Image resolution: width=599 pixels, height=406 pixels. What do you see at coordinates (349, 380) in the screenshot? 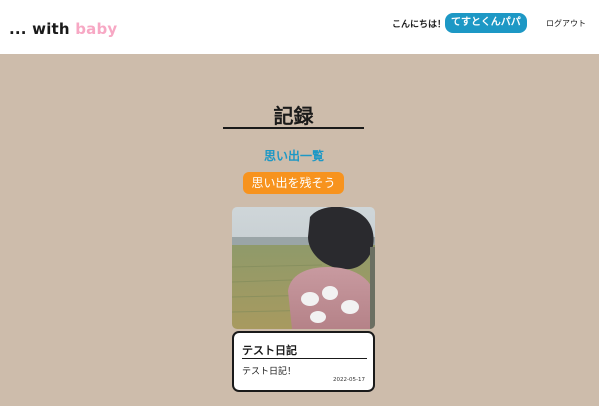
I see `diary-date: 2022-05-17` at bounding box center [349, 380].